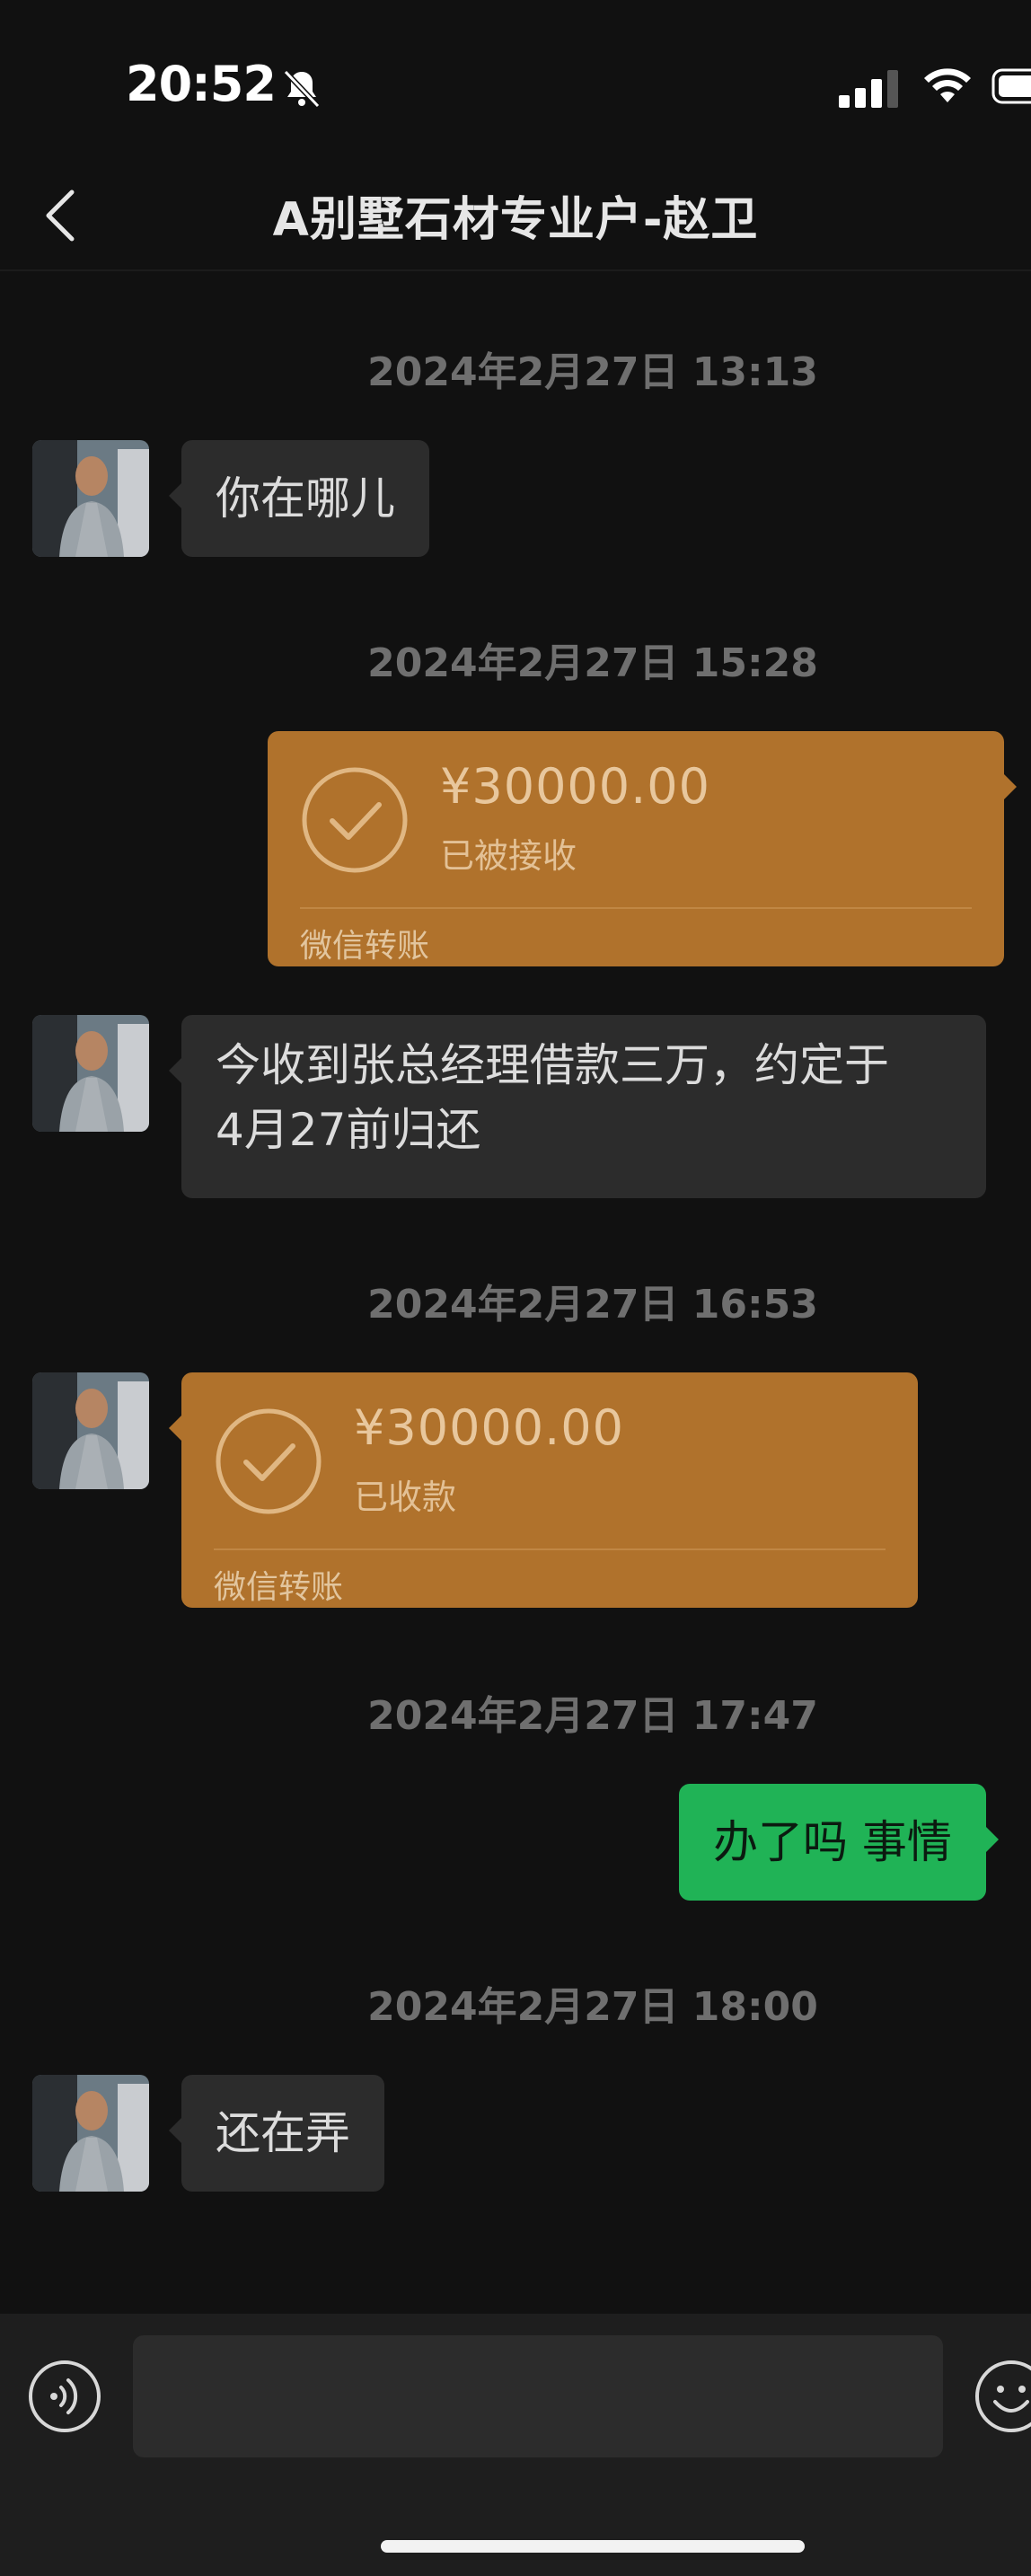 This screenshot has width=1031, height=2576. I want to click on home-indicator, so click(593, 2546).